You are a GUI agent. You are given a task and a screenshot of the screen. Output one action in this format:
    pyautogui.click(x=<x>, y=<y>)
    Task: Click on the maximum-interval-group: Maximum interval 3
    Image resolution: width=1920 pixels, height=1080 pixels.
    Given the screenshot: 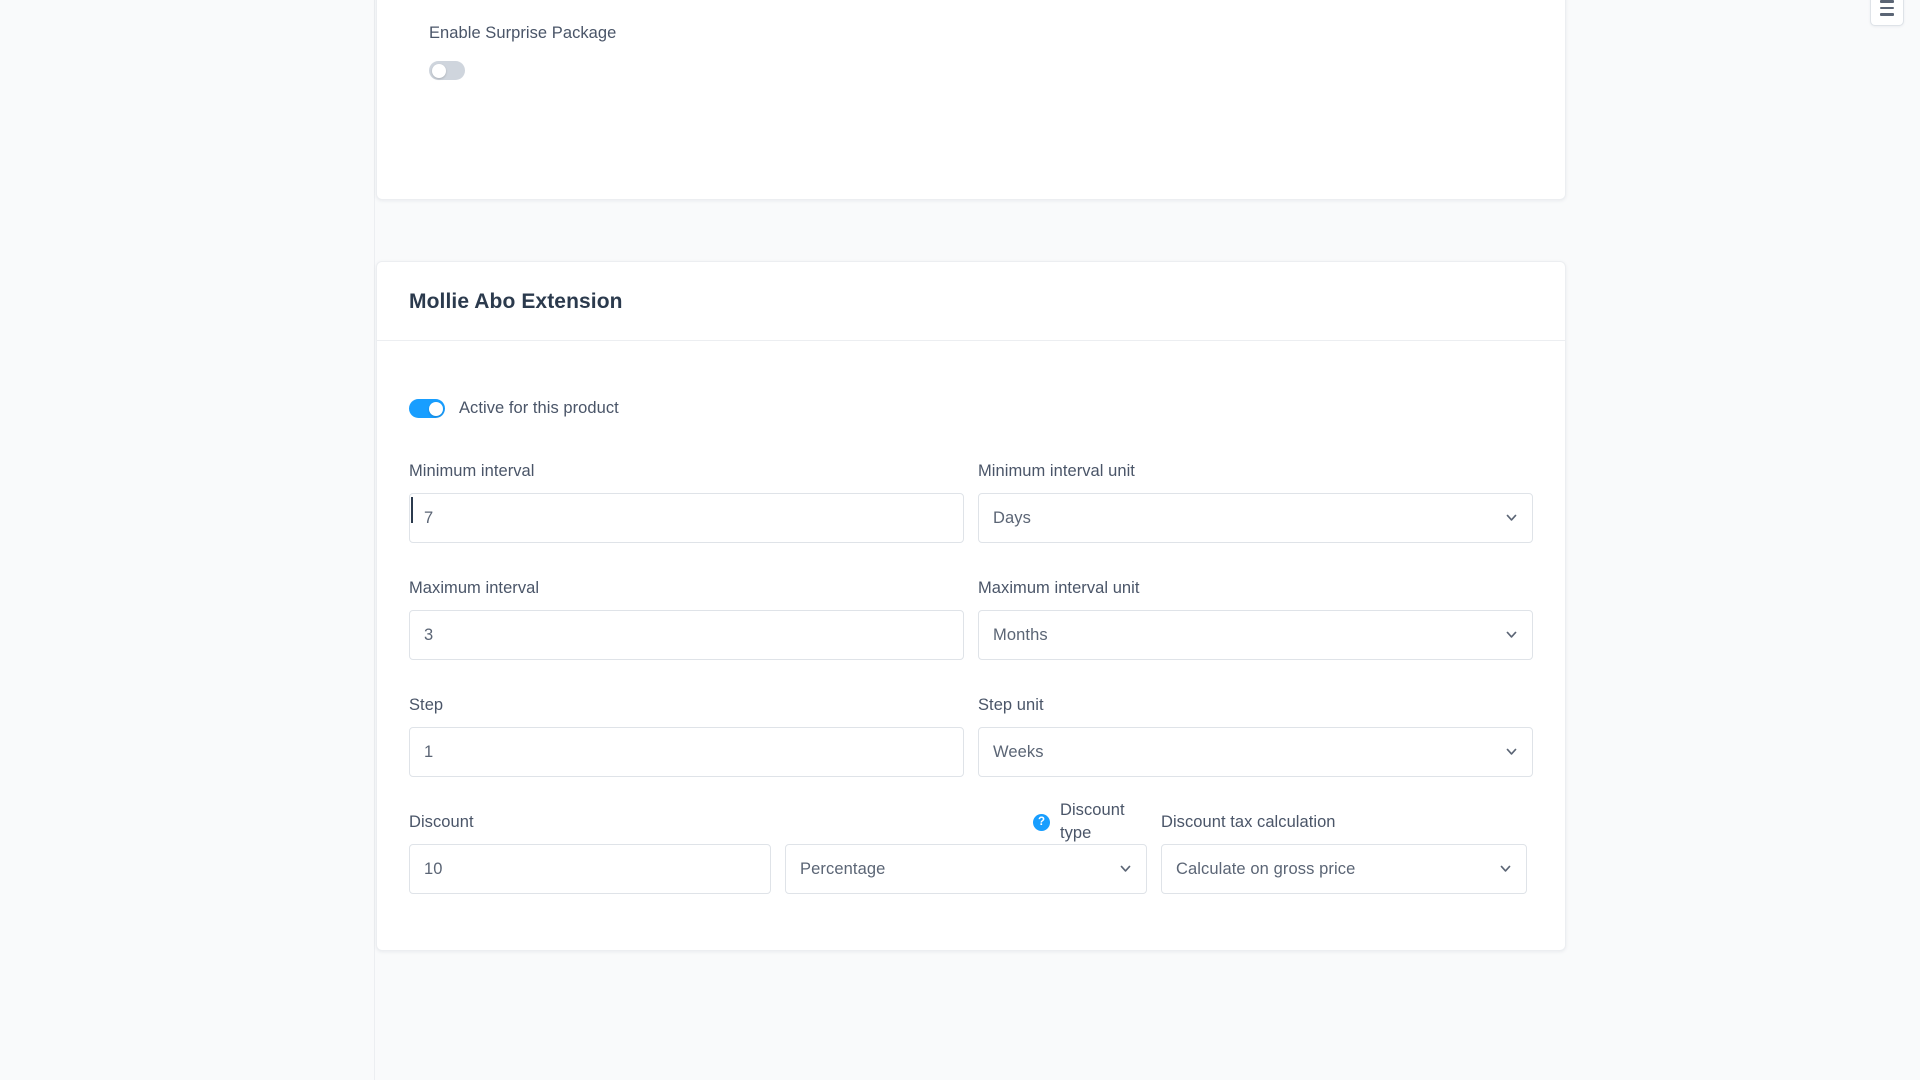 What is the action you would take?
    pyautogui.click(x=686, y=619)
    